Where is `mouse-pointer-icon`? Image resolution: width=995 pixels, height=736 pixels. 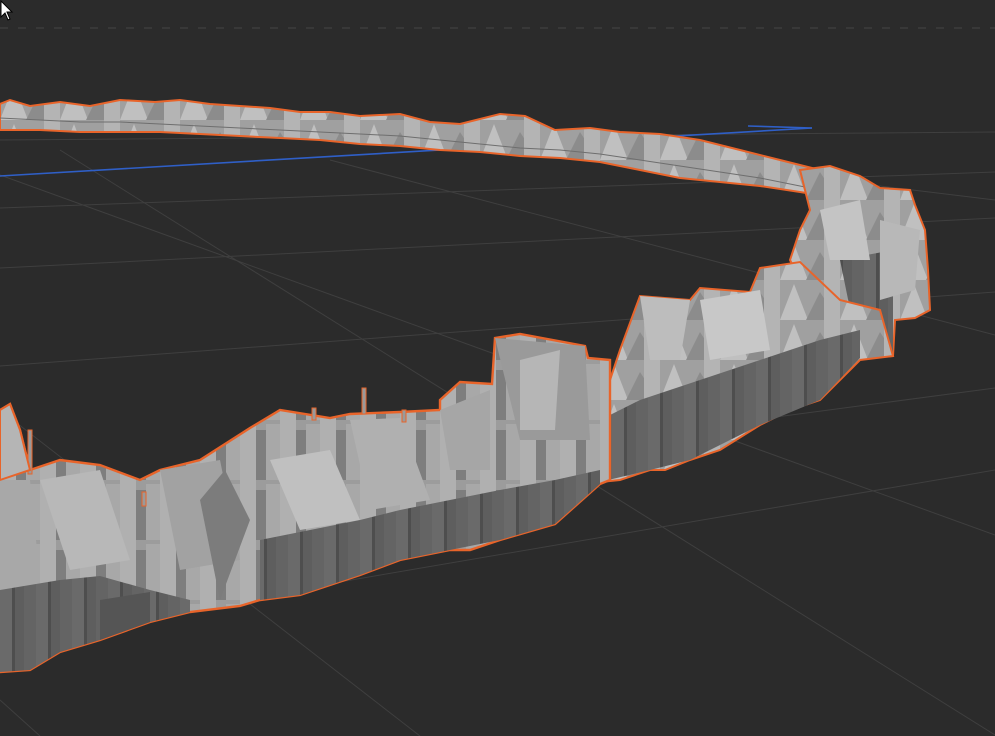
mouse-pointer-icon is located at coordinates (7, 10).